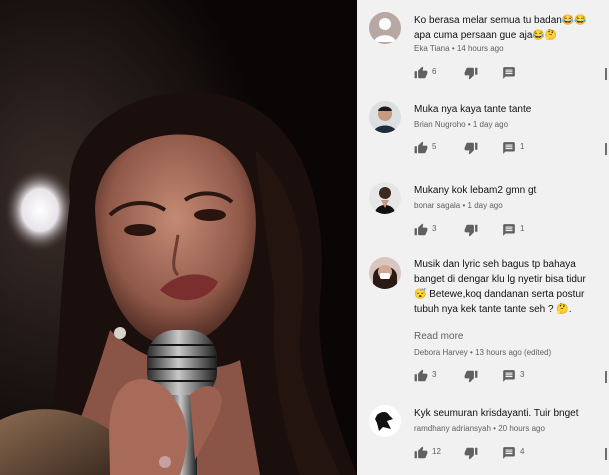  Describe the element at coordinates (436, 451) in the screenshot. I see `like-count: 12` at that location.